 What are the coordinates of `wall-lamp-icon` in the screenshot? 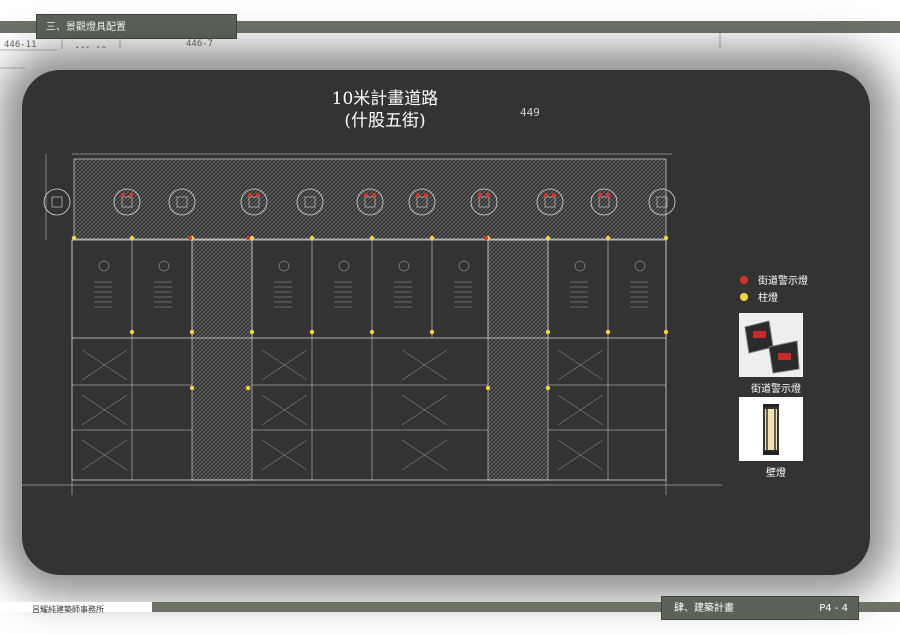 It's located at (771, 429).